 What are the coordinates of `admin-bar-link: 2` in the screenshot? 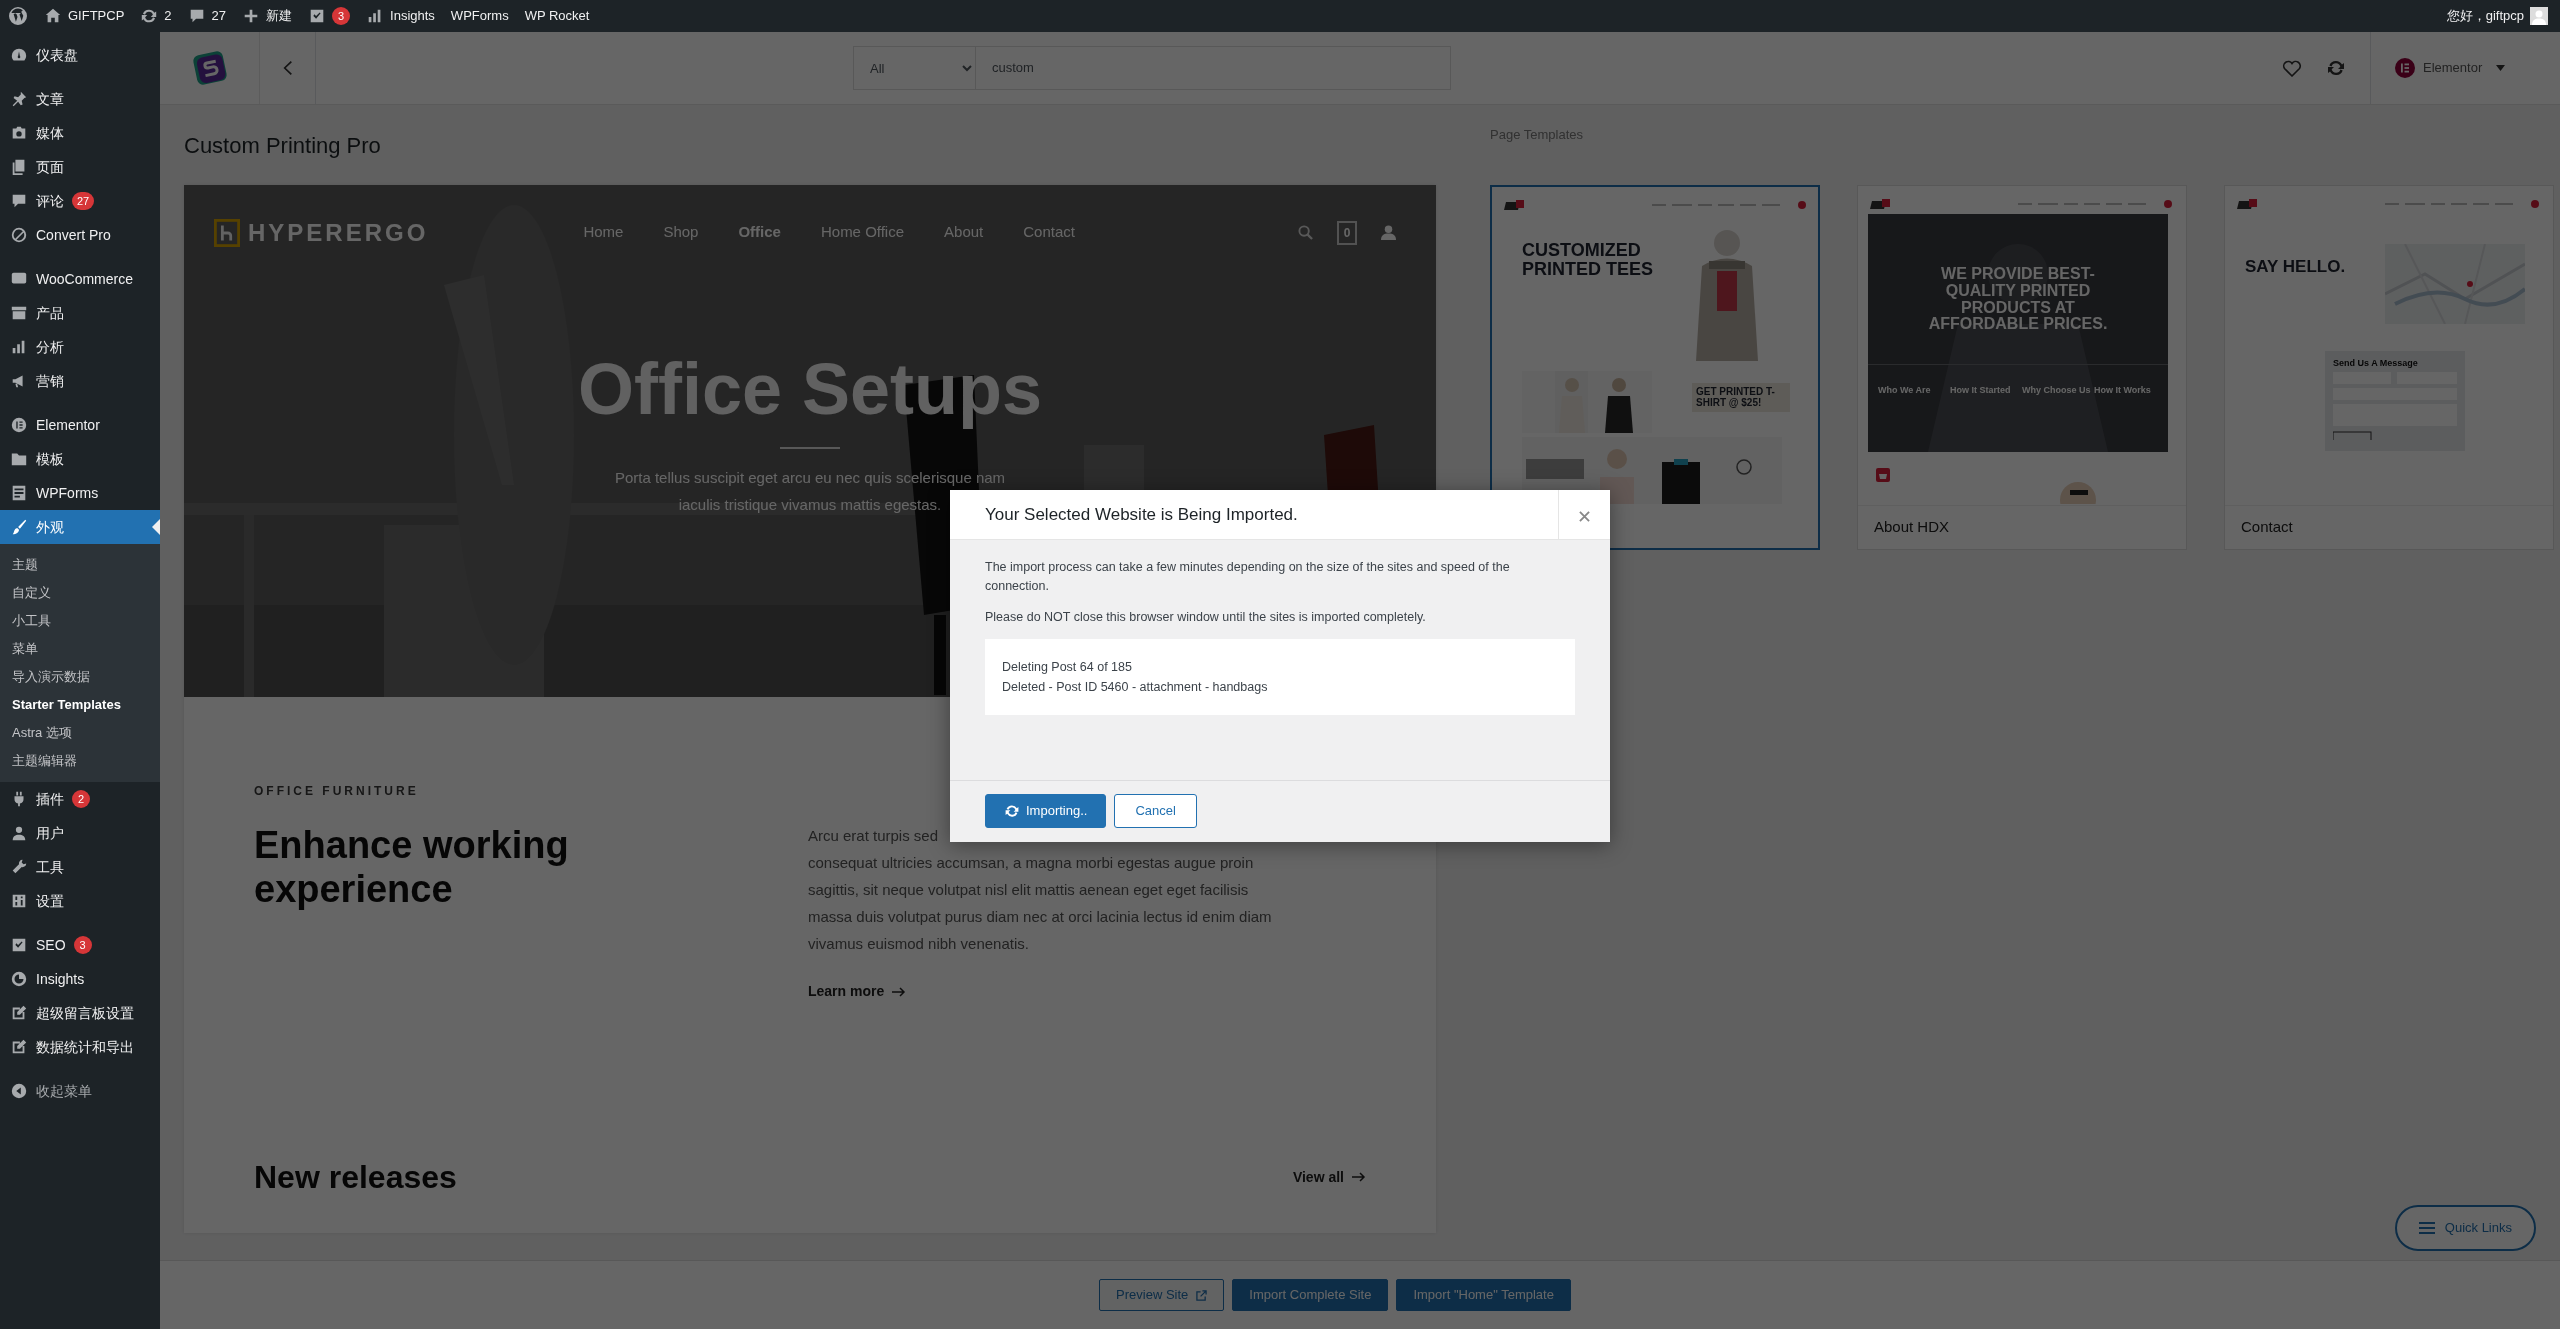 It's located at (156, 16).